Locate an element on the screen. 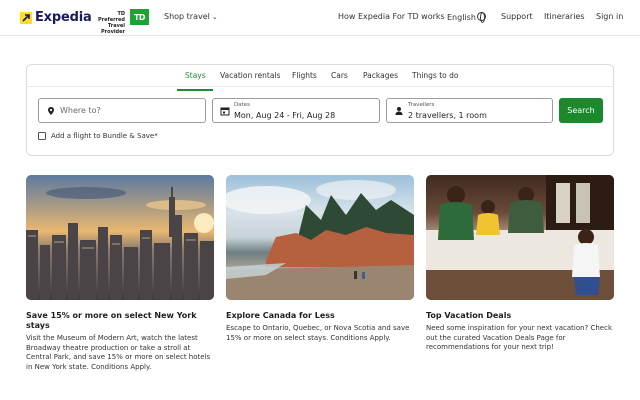  partner-label: TD Preferred Travel Provider is located at coordinates (109, 23).